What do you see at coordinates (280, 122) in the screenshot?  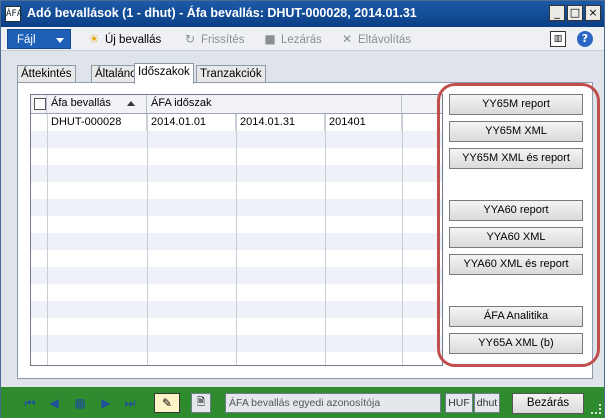 I see `cell-period-end: 2014.01.31` at bounding box center [280, 122].